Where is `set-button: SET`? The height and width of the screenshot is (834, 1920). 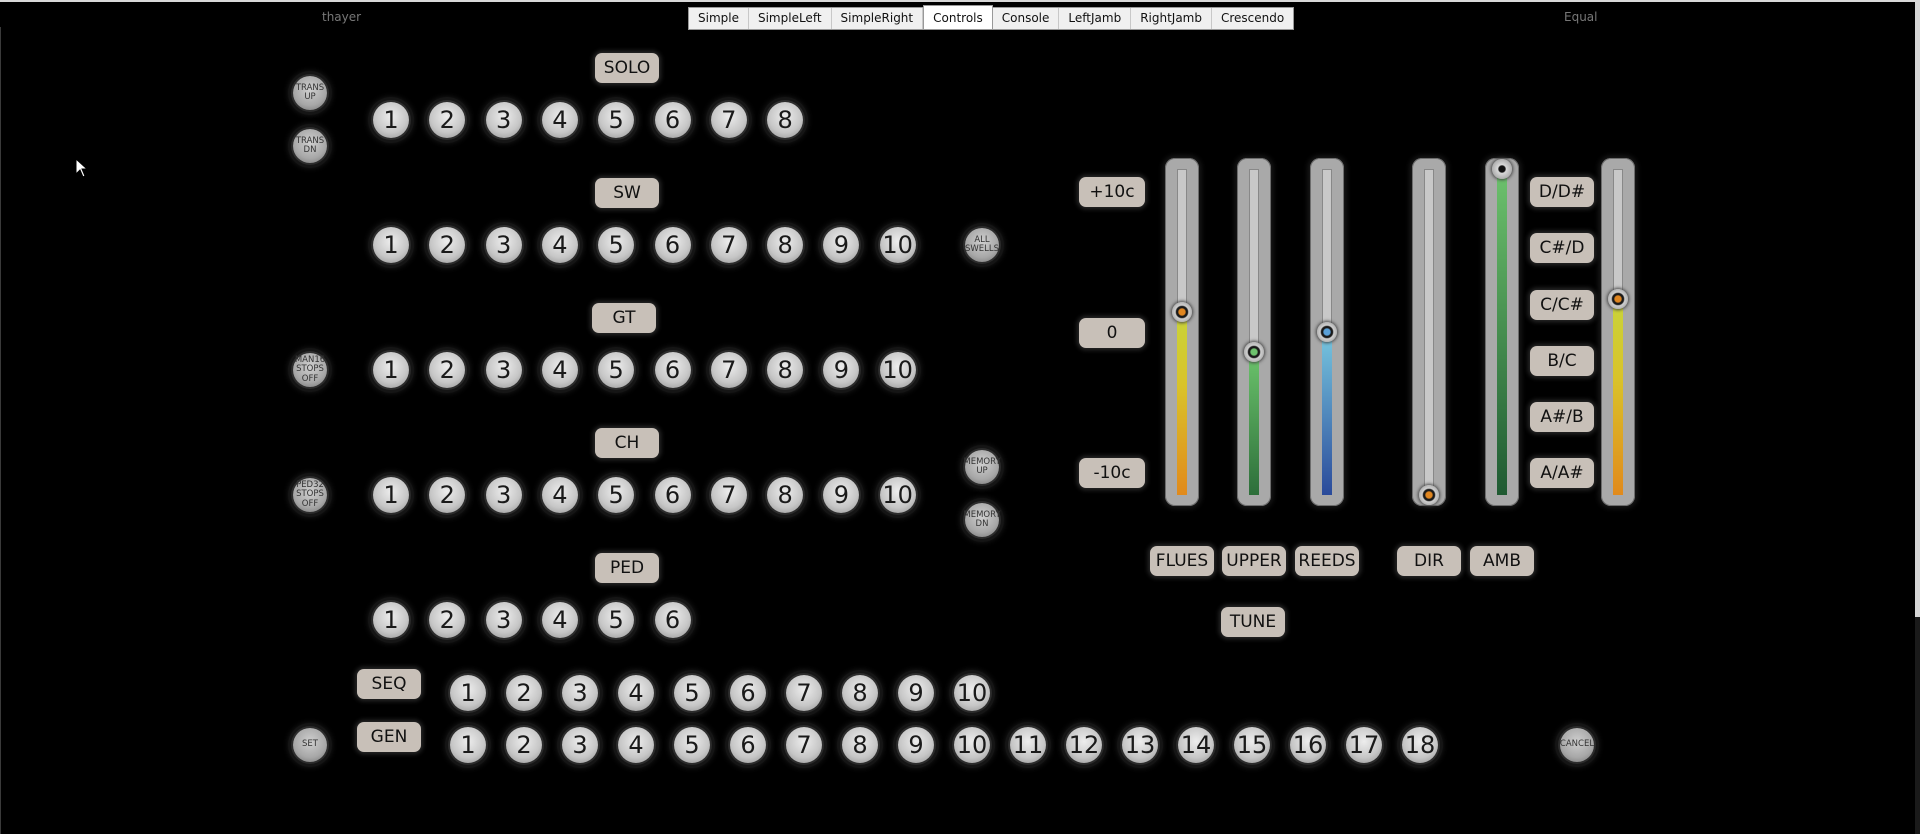
set-button: SET is located at coordinates (310, 745).